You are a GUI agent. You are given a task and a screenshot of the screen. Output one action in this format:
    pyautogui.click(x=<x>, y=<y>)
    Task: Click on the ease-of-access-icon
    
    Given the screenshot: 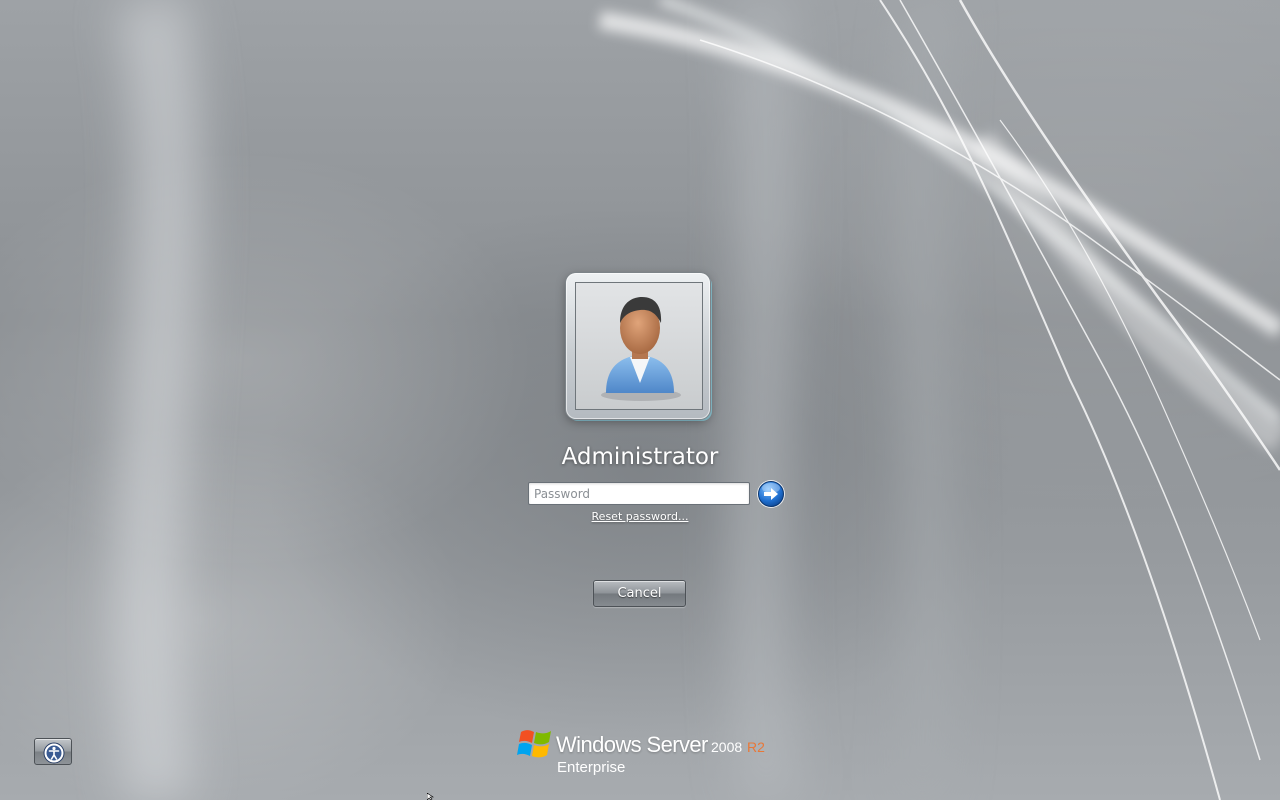 What is the action you would take?
    pyautogui.click(x=54, y=753)
    